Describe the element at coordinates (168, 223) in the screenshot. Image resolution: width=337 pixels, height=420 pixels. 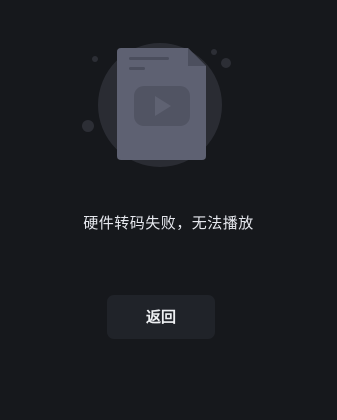
I see `error-message: 硬件转码失败，无法播放` at that location.